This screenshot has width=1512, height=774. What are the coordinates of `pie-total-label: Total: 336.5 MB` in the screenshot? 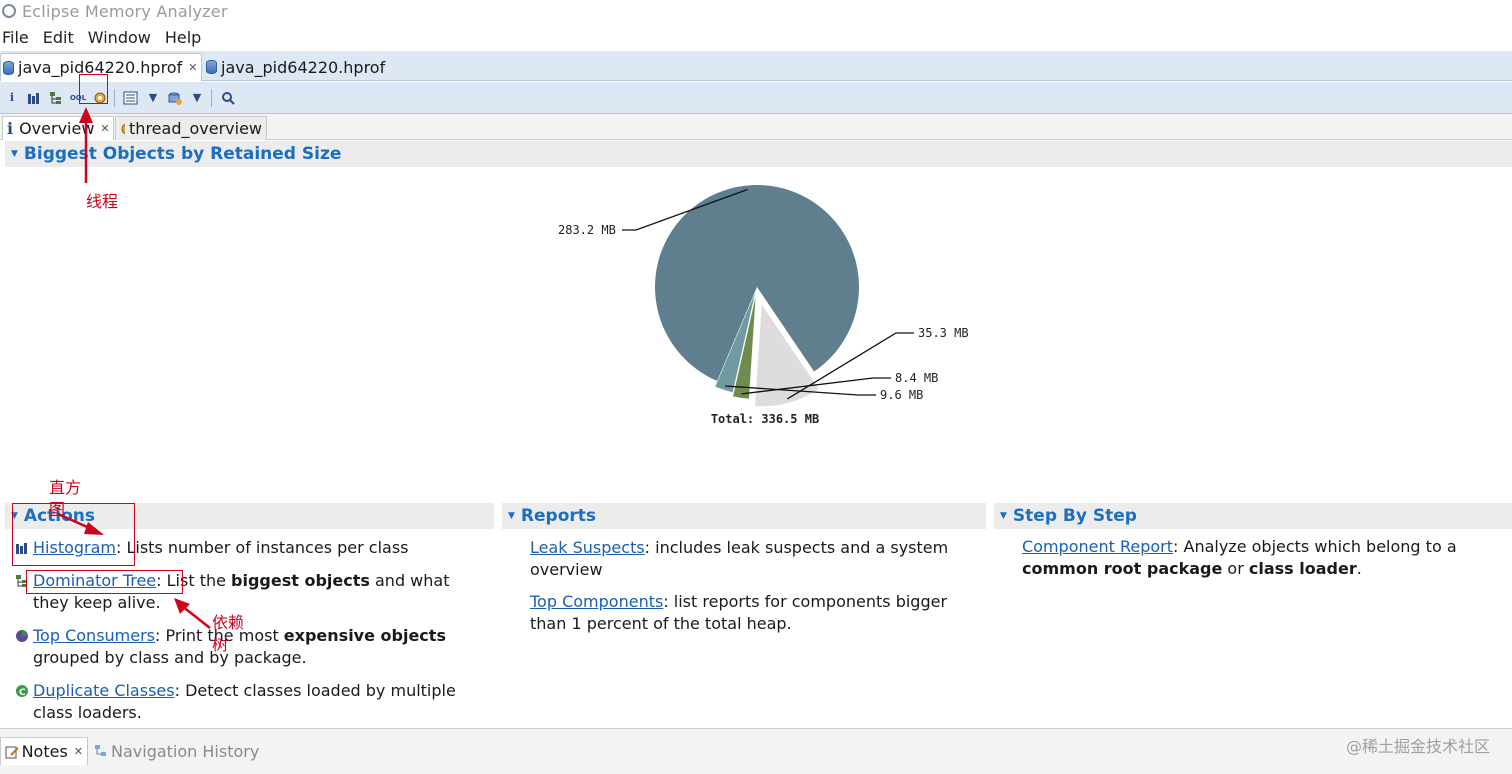 It's located at (765, 419).